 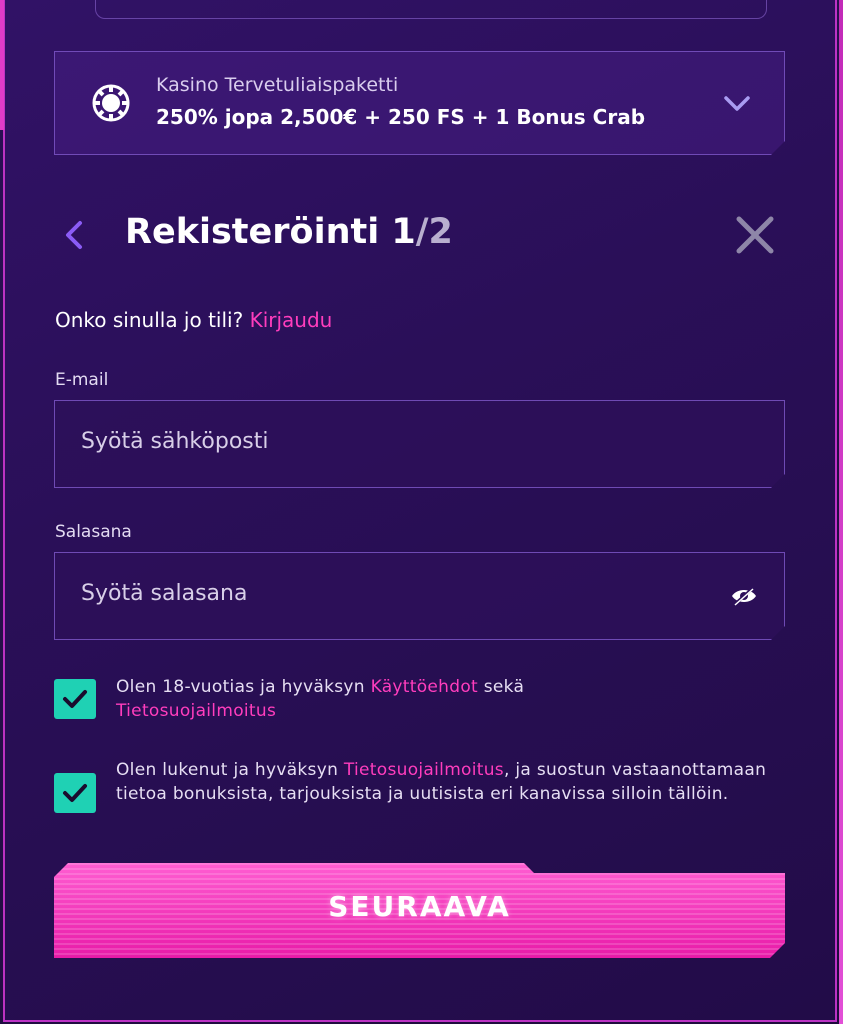 I want to click on eye-off-icon, so click(x=744, y=596).